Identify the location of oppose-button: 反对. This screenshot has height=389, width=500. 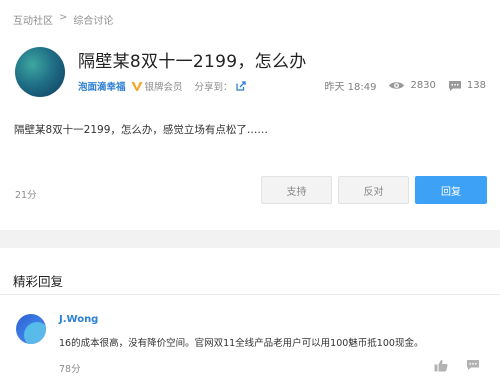
(373, 190).